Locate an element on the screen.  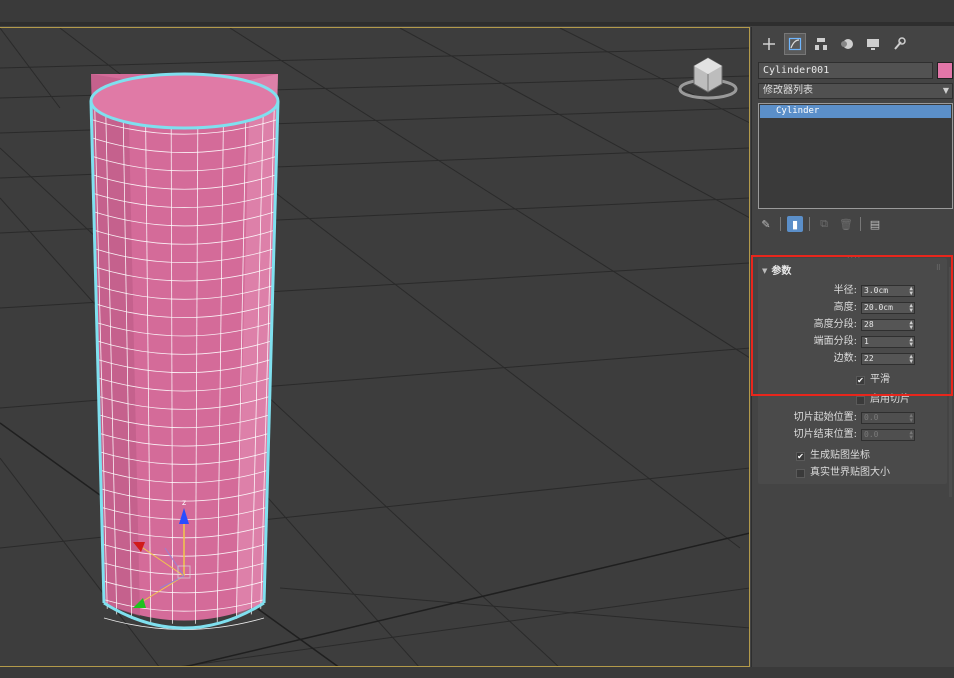
create-tab is located at coordinates (769, 44).